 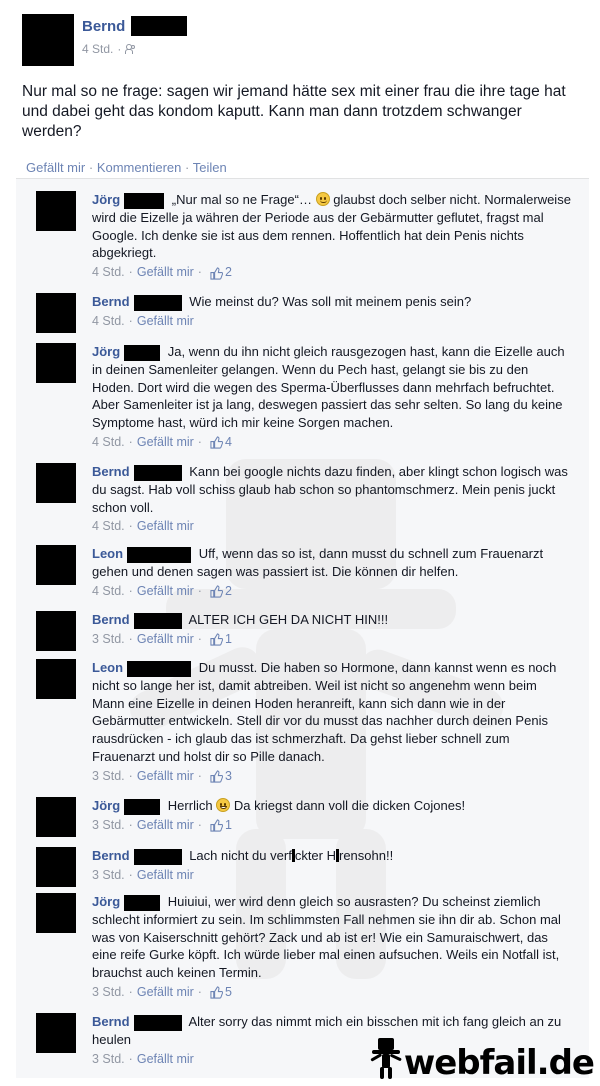 I want to click on comment-meta: 3 Std. · Gefällt mir, so click(x=332, y=876).